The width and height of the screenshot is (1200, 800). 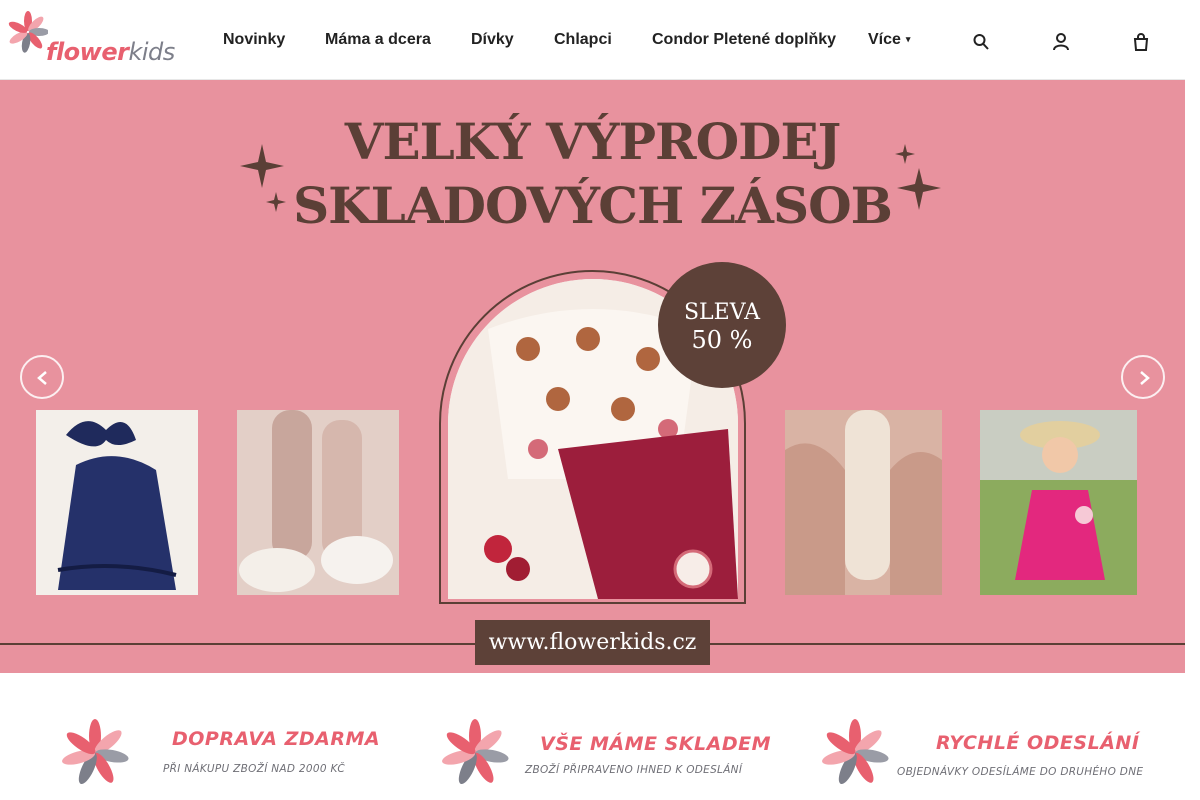 I want to click on chevron-down-icon: ▾, so click(x=908, y=39).